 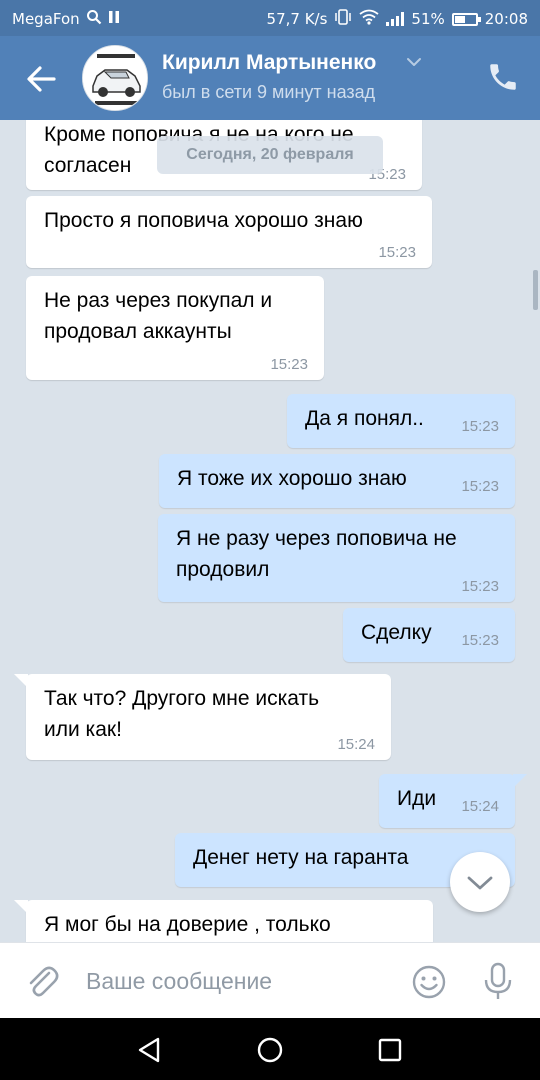 I want to click on status-bar: MegaFon 57,7 K/s 51% 20:08, so click(x=270, y=18).